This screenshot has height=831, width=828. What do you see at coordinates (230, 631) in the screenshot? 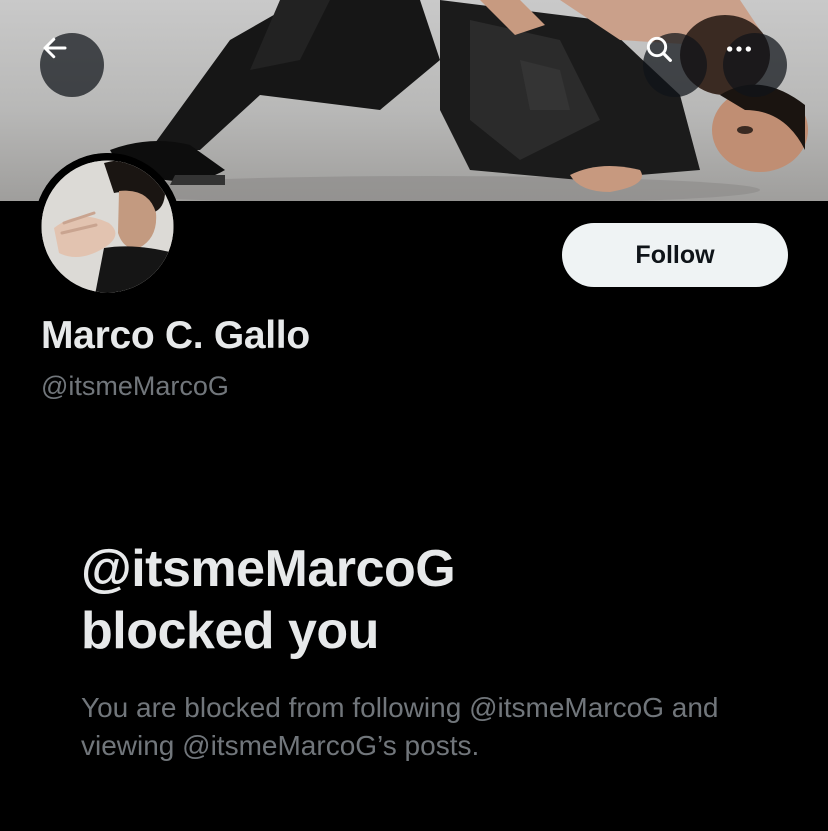
I see `blocked-title-text: blocked you` at bounding box center [230, 631].